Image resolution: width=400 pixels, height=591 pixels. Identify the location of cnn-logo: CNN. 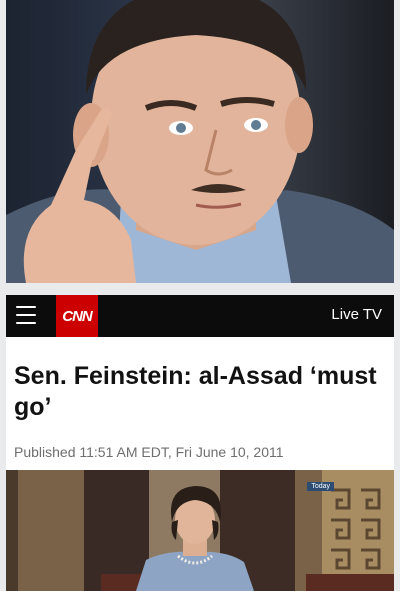
(77, 316).